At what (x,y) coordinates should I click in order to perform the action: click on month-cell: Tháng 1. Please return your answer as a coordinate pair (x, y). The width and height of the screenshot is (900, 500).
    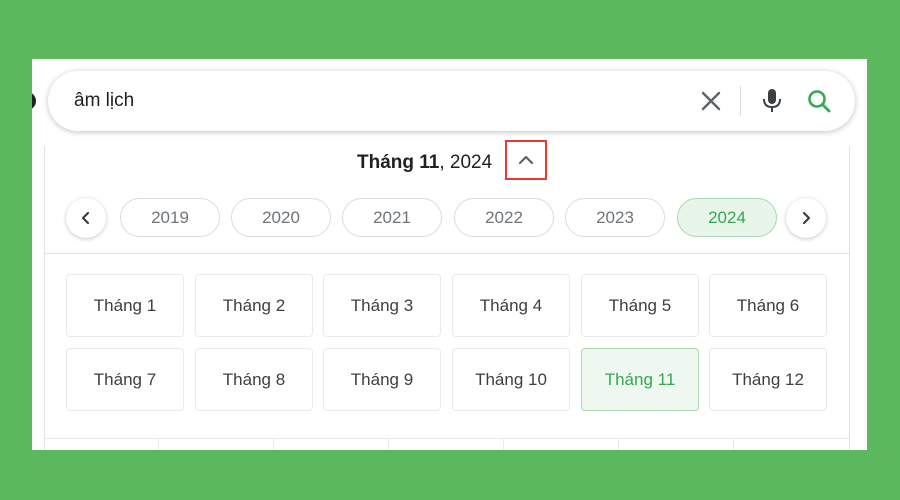
    Looking at the image, I should click on (125, 305).